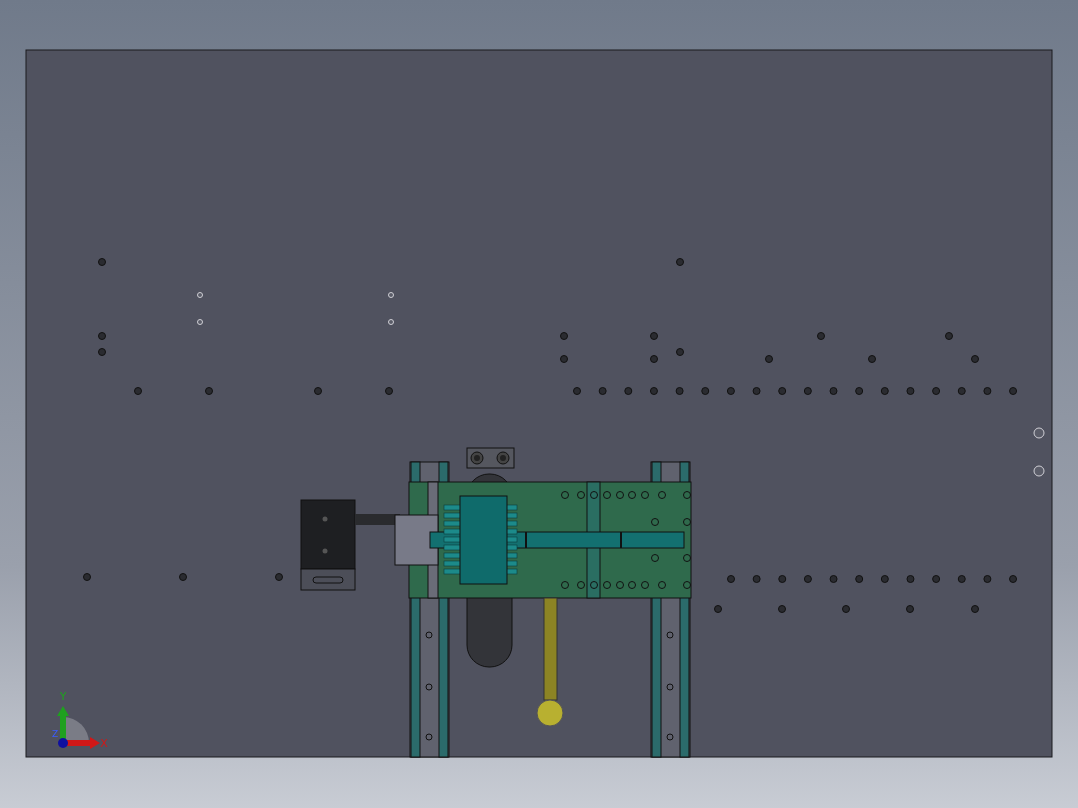 This screenshot has width=1078, height=808. What do you see at coordinates (63, 696) in the screenshot?
I see `axis-label: Y` at bounding box center [63, 696].